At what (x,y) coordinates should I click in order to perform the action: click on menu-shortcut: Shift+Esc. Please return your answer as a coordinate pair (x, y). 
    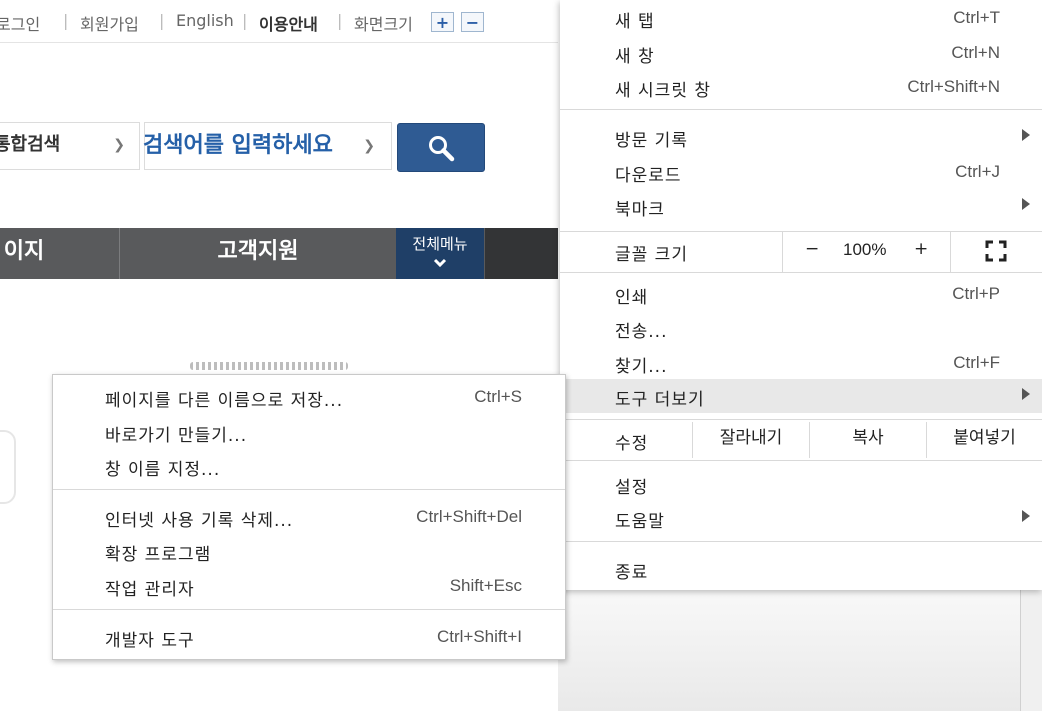
    Looking at the image, I should click on (485, 585).